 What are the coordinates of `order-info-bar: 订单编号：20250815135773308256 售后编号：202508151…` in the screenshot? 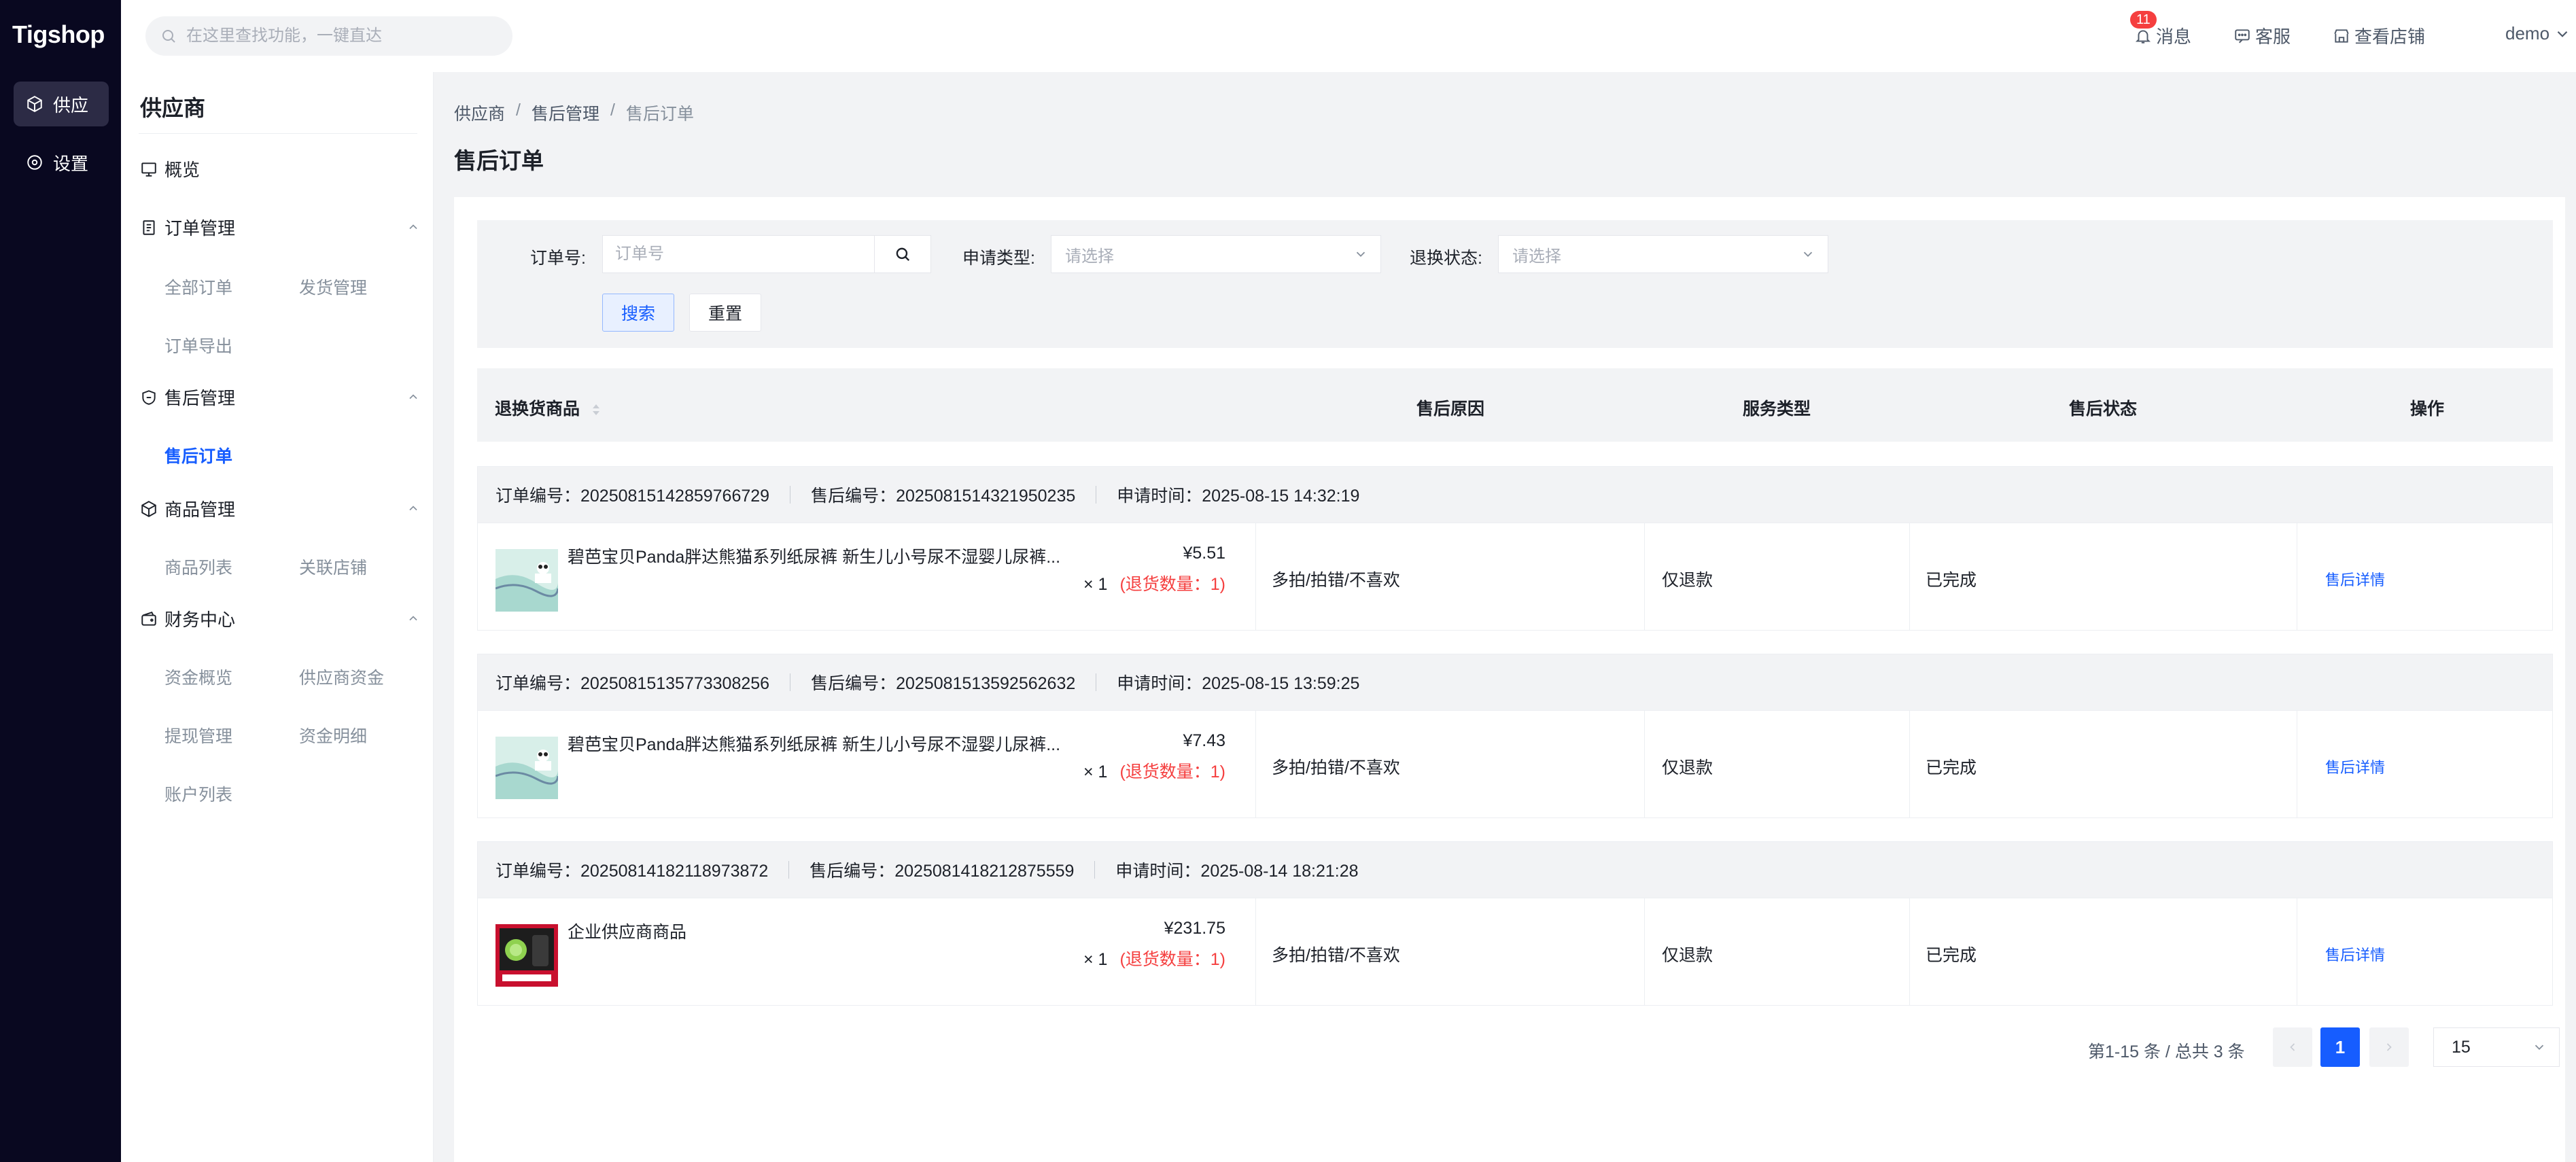 It's located at (1515, 682).